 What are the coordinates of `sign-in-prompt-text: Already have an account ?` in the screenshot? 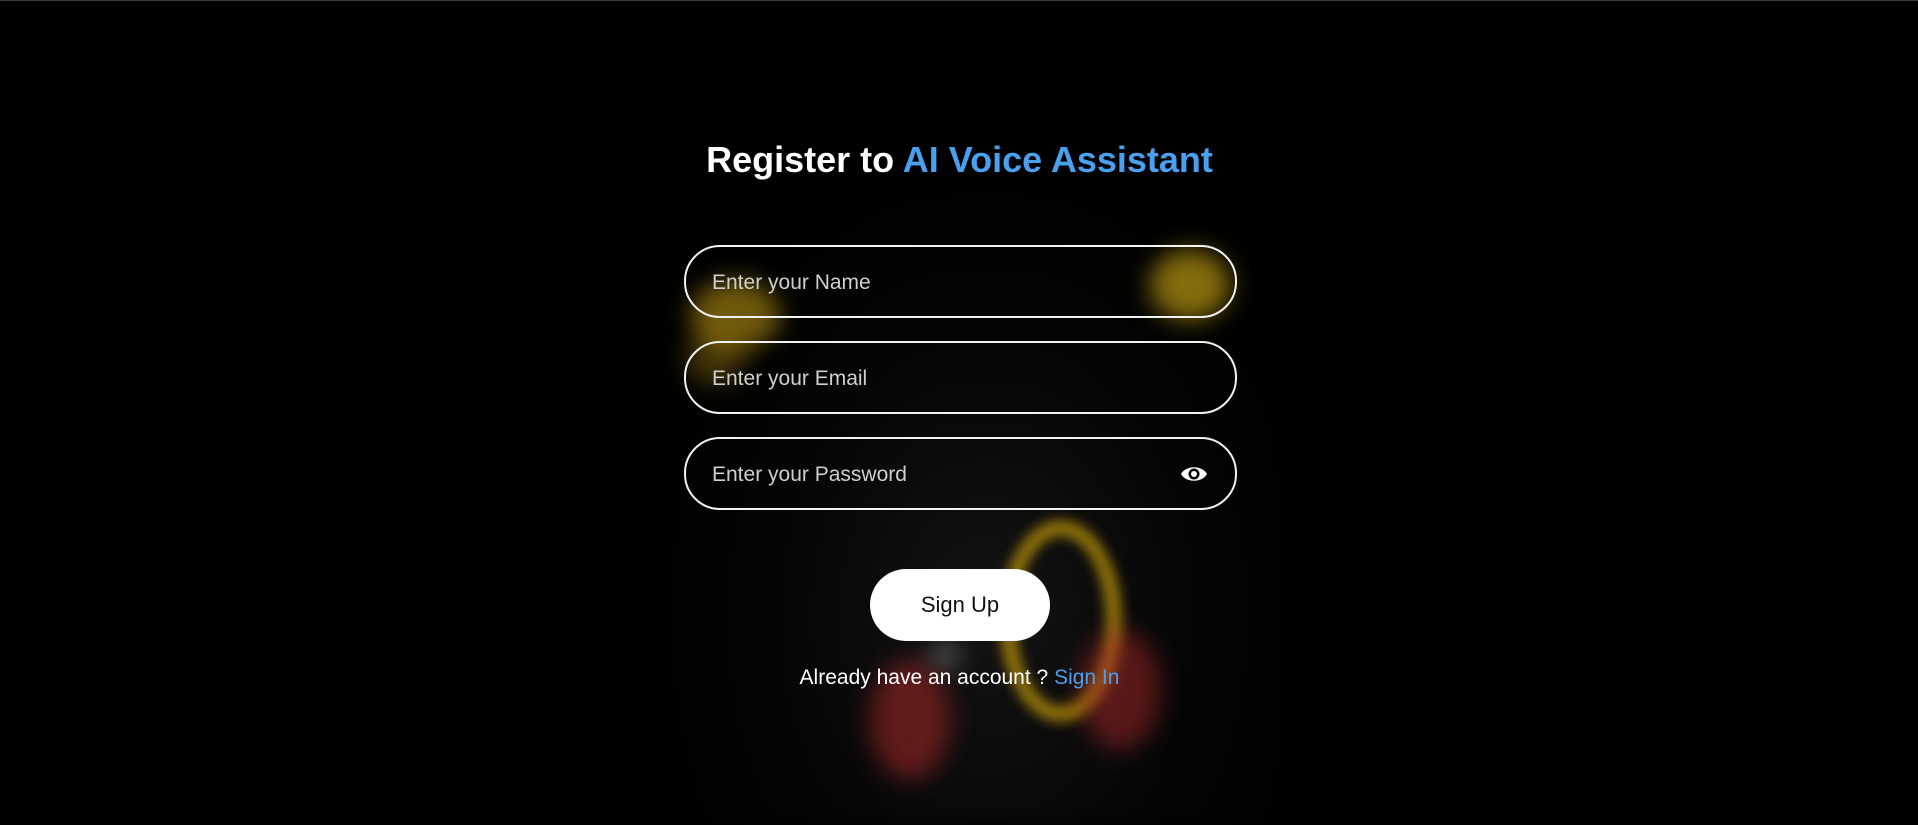 It's located at (924, 677).